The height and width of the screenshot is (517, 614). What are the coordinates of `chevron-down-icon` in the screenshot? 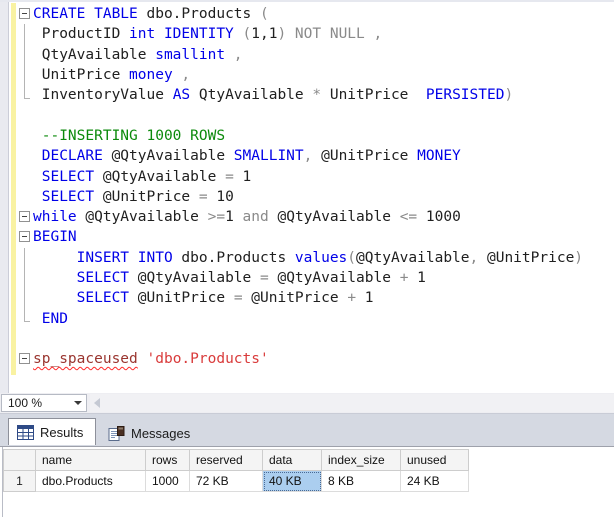 It's located at (78, 403).